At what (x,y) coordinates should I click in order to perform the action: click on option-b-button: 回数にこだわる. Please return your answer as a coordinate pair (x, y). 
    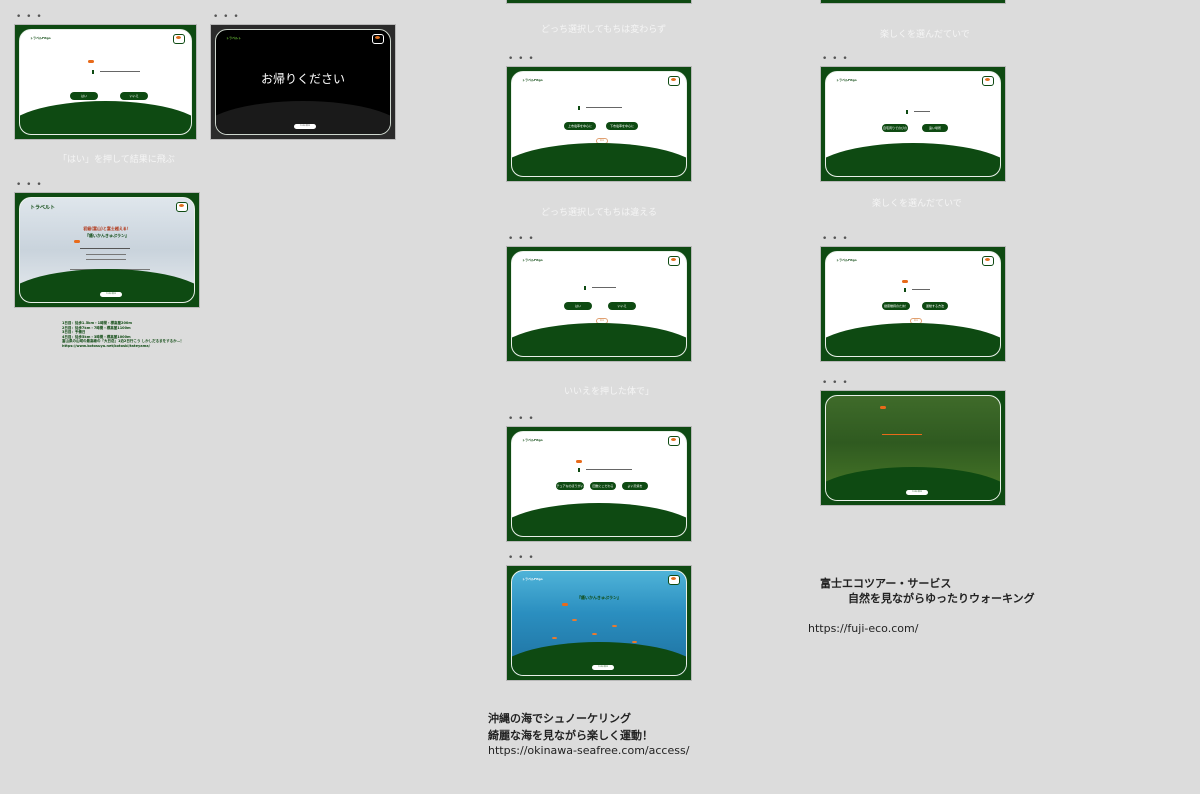
    Looking at the image, I should click on (603, 486).